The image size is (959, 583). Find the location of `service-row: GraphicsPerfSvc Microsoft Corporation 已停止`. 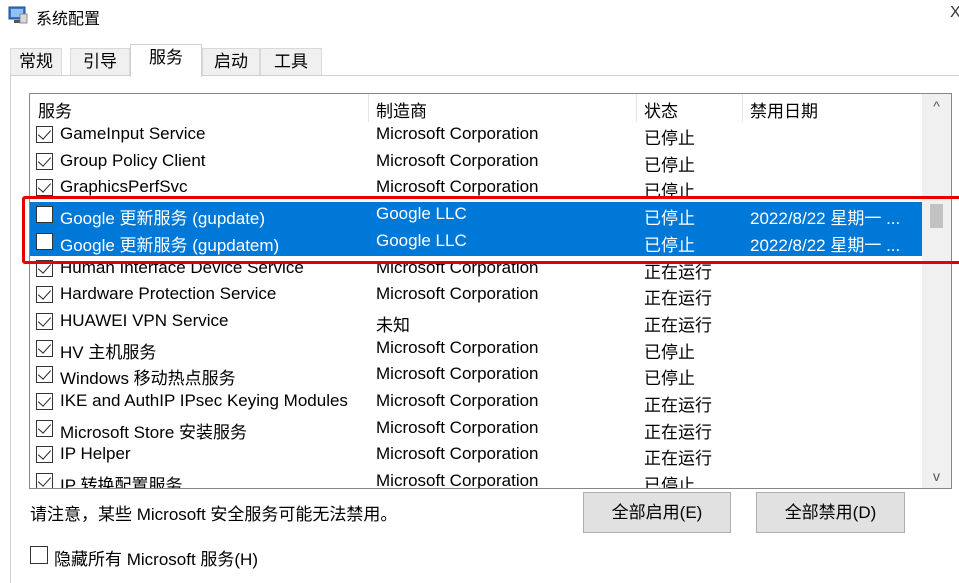

service-row: GraphicsPerfSvc Microsoft Corporation 已停止 is located at coordinates (476, 188).